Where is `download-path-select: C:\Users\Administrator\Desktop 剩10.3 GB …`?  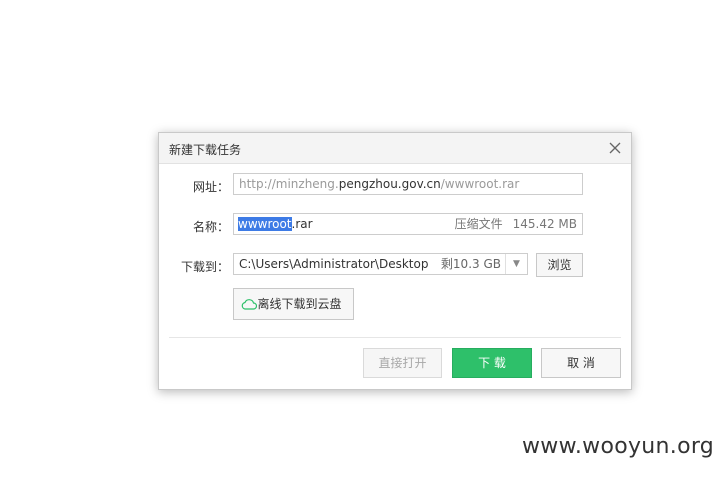 download-path-select: C:\Users\Administrator\Desktop 剩10.3 GB … is located at coordinates (380, 264).